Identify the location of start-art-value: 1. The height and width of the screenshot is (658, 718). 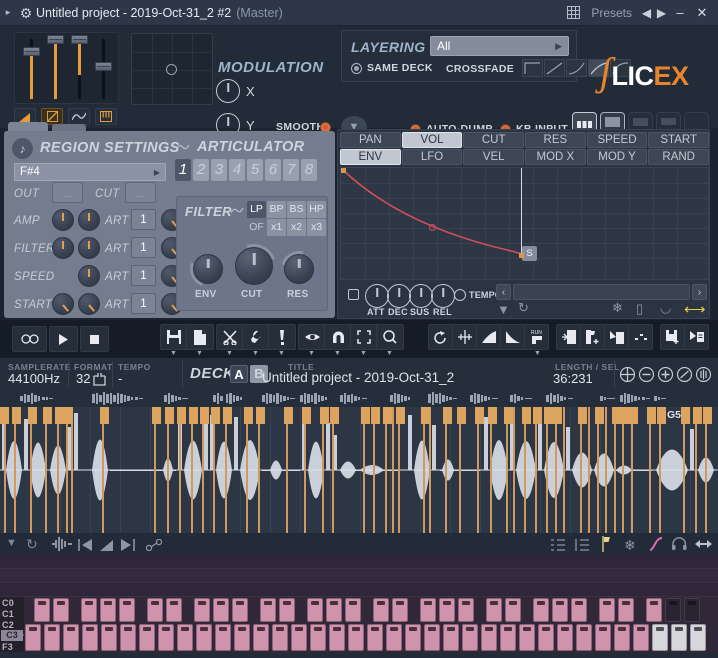
(143, 303).